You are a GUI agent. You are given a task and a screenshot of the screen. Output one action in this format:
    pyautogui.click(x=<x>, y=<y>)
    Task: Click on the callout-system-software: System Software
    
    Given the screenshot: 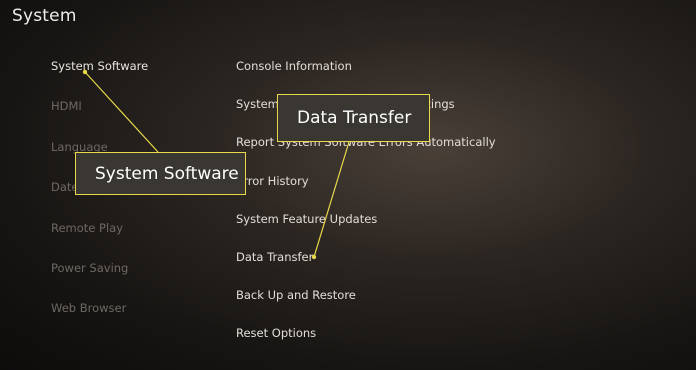 What is the action you would take?
    pyautogui.click(x=160, y=173)
    